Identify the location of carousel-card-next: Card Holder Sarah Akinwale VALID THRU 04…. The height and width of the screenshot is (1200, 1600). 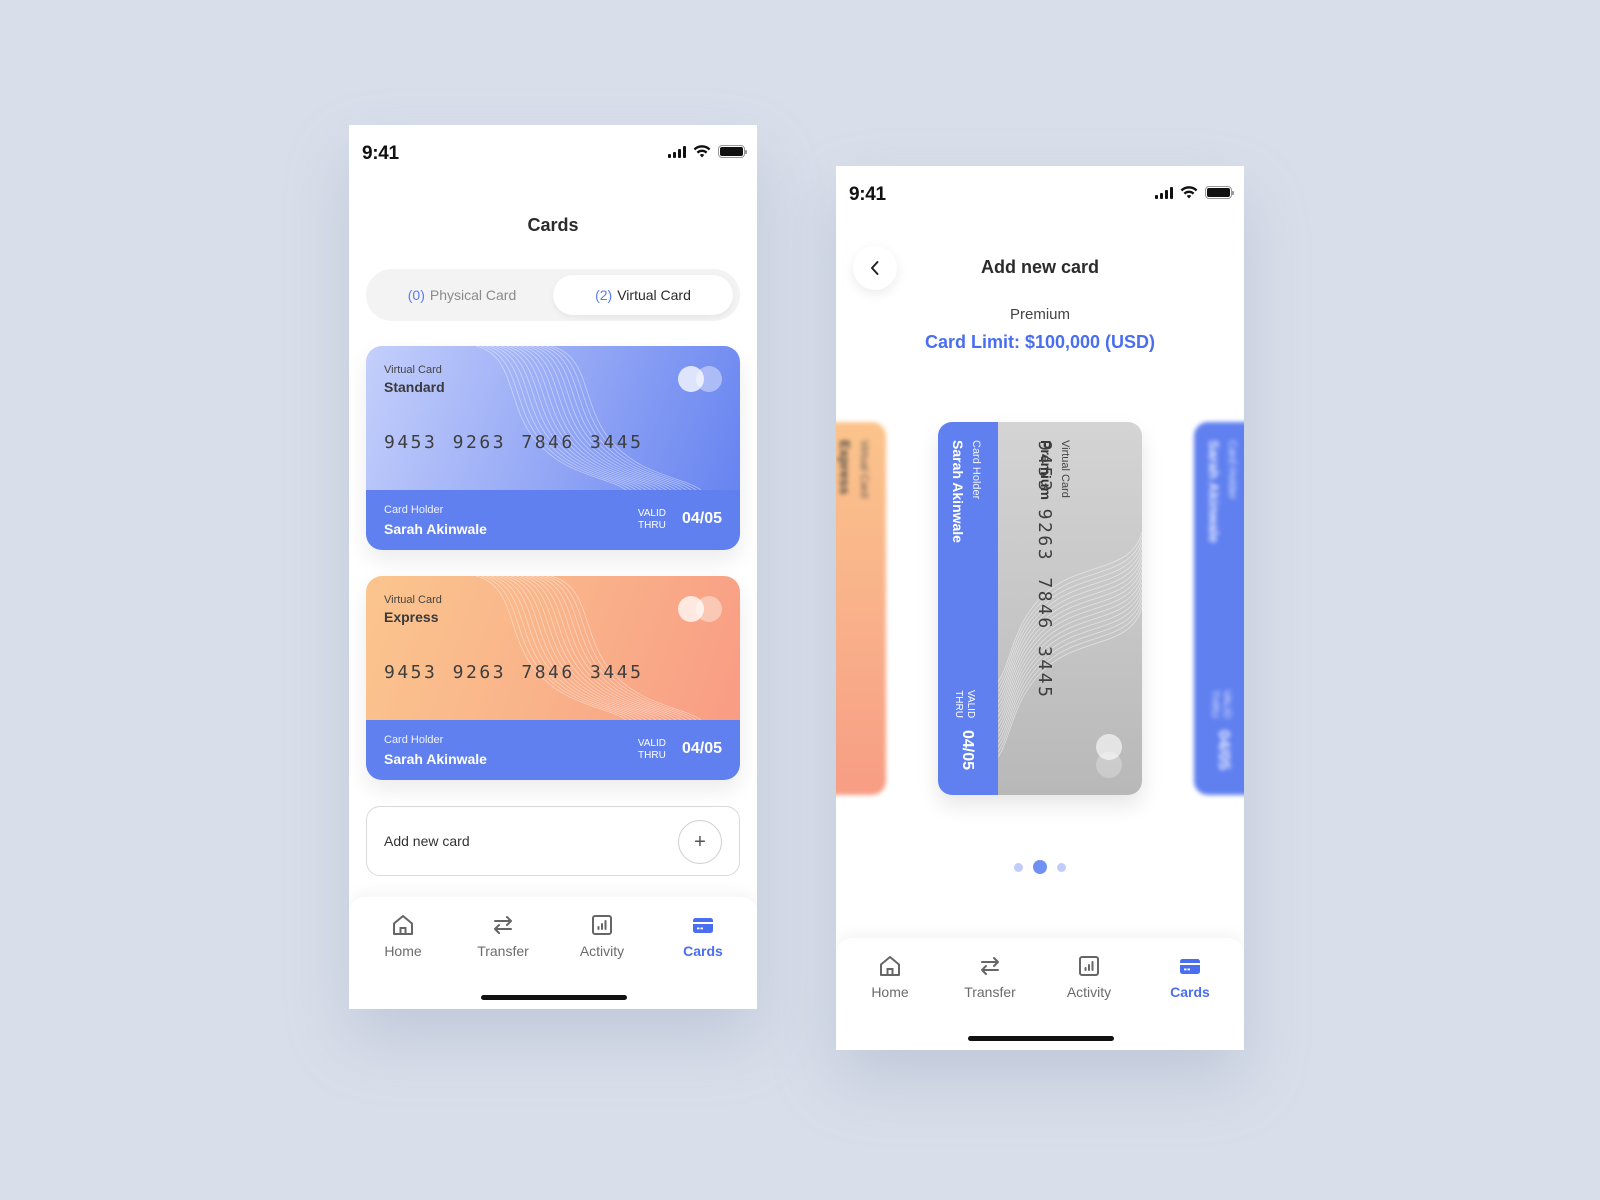
(1219, 608).